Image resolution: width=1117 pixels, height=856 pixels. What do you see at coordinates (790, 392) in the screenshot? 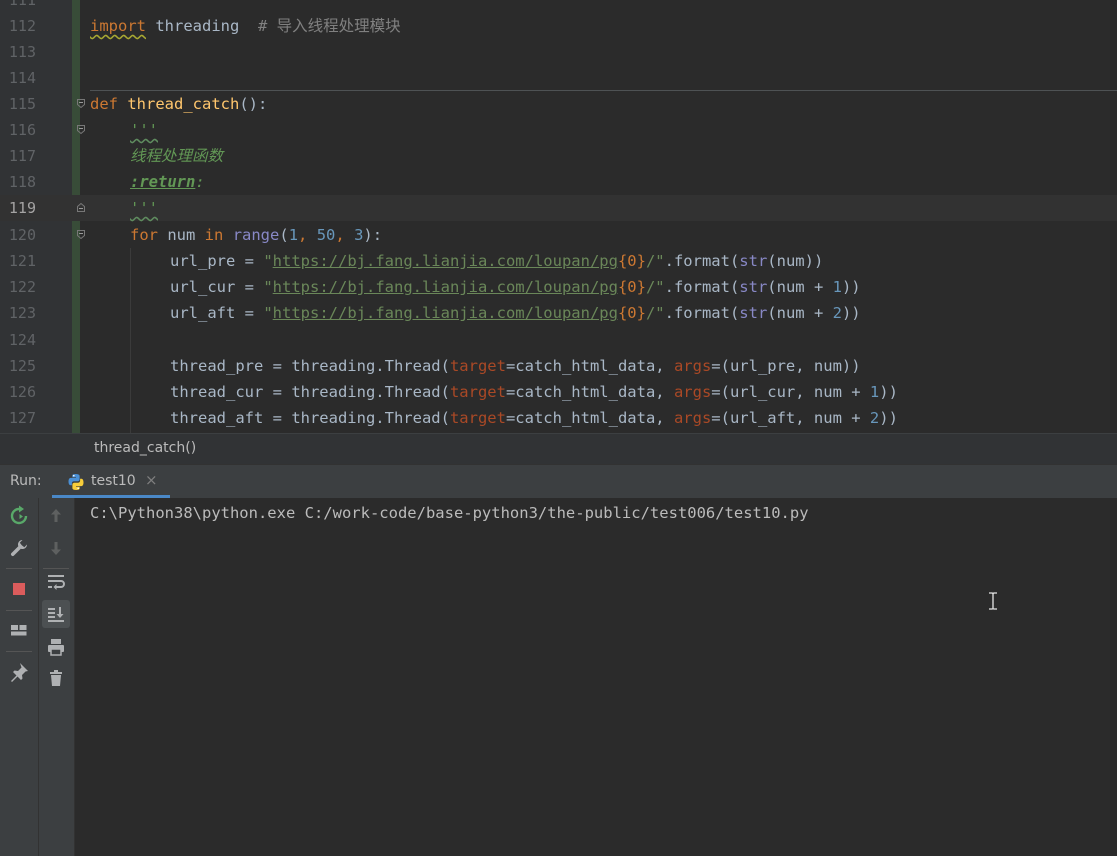
I see `identifier-token: =(url_cur, num +` at bounding box center [790, 392].